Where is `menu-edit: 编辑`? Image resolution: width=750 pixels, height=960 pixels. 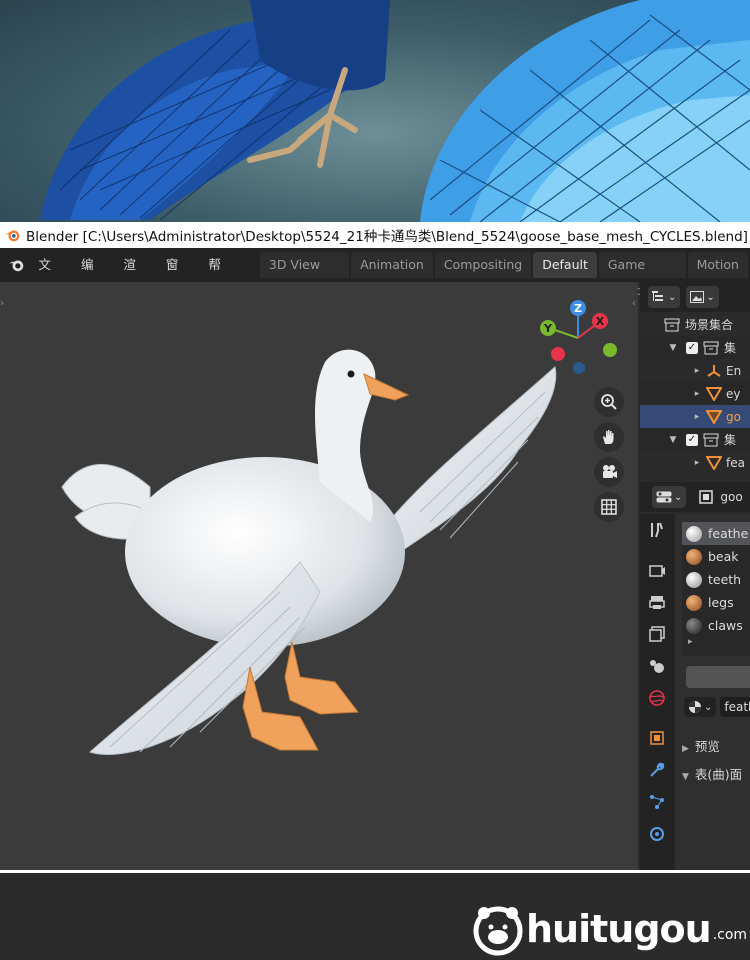 menu-edit: 编辑 is located at coordinates (93, 277).